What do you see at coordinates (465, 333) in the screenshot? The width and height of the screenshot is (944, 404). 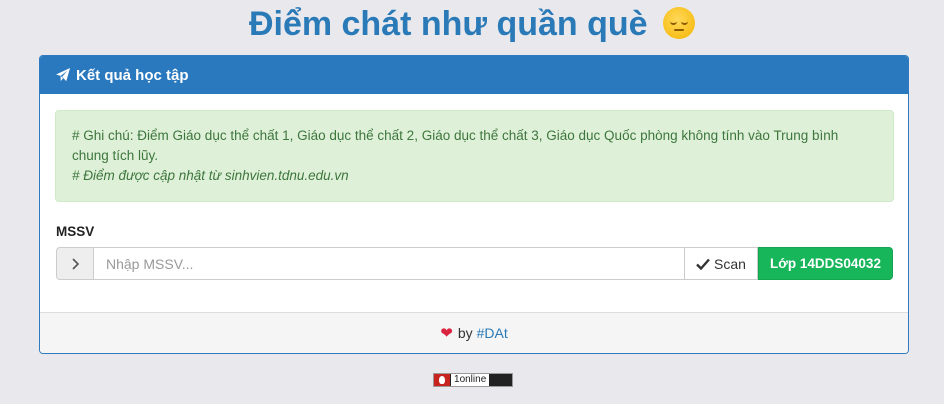 I see `footer-by-text: by` at bounding box center [465, 333].